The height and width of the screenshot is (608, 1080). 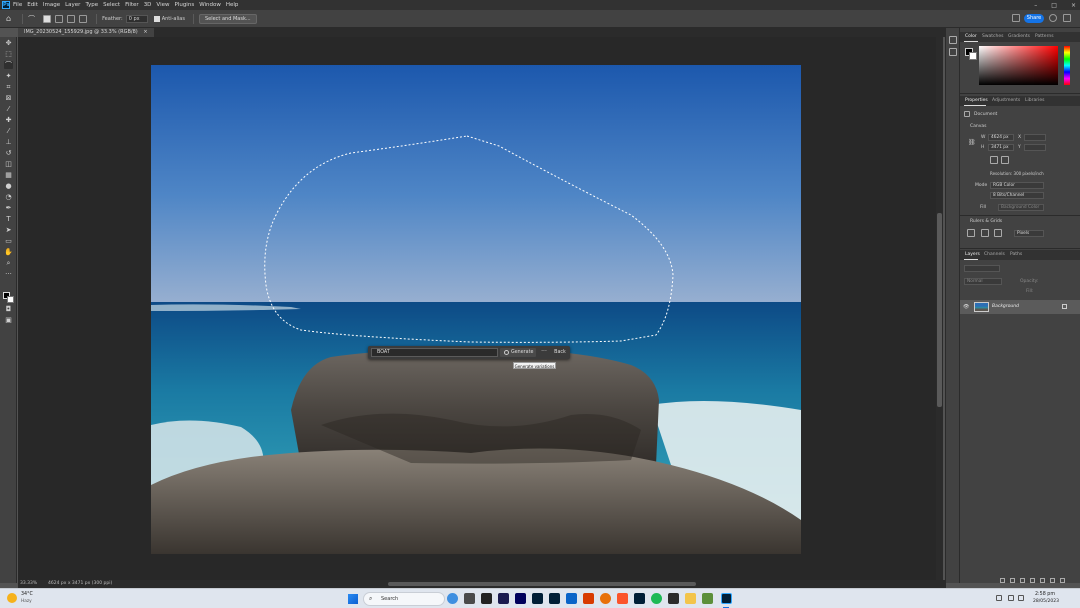 I want to click on close-tab-icon: ×, so click(x=145, y=32).